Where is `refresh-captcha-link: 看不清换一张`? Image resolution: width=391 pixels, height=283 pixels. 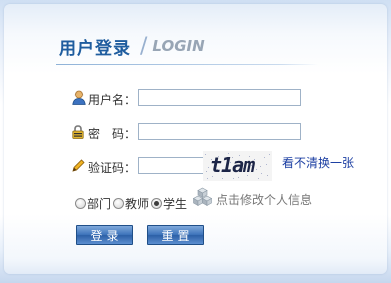 refresh-captcha-link: 看不清换一张 is located at coordinates (318, 162).